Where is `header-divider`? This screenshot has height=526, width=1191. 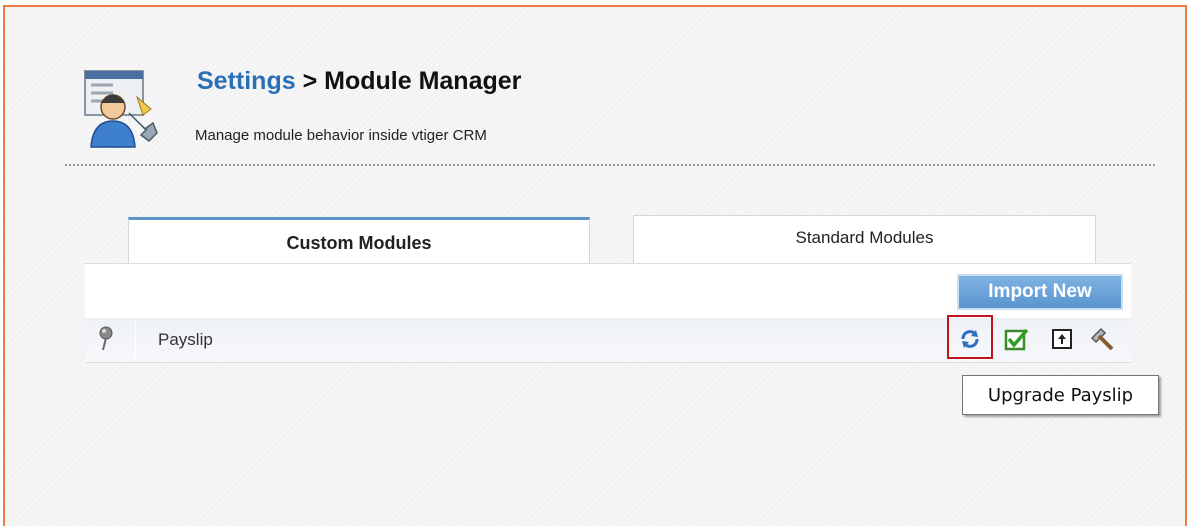
header-divider is located at coordinates (610, 165).